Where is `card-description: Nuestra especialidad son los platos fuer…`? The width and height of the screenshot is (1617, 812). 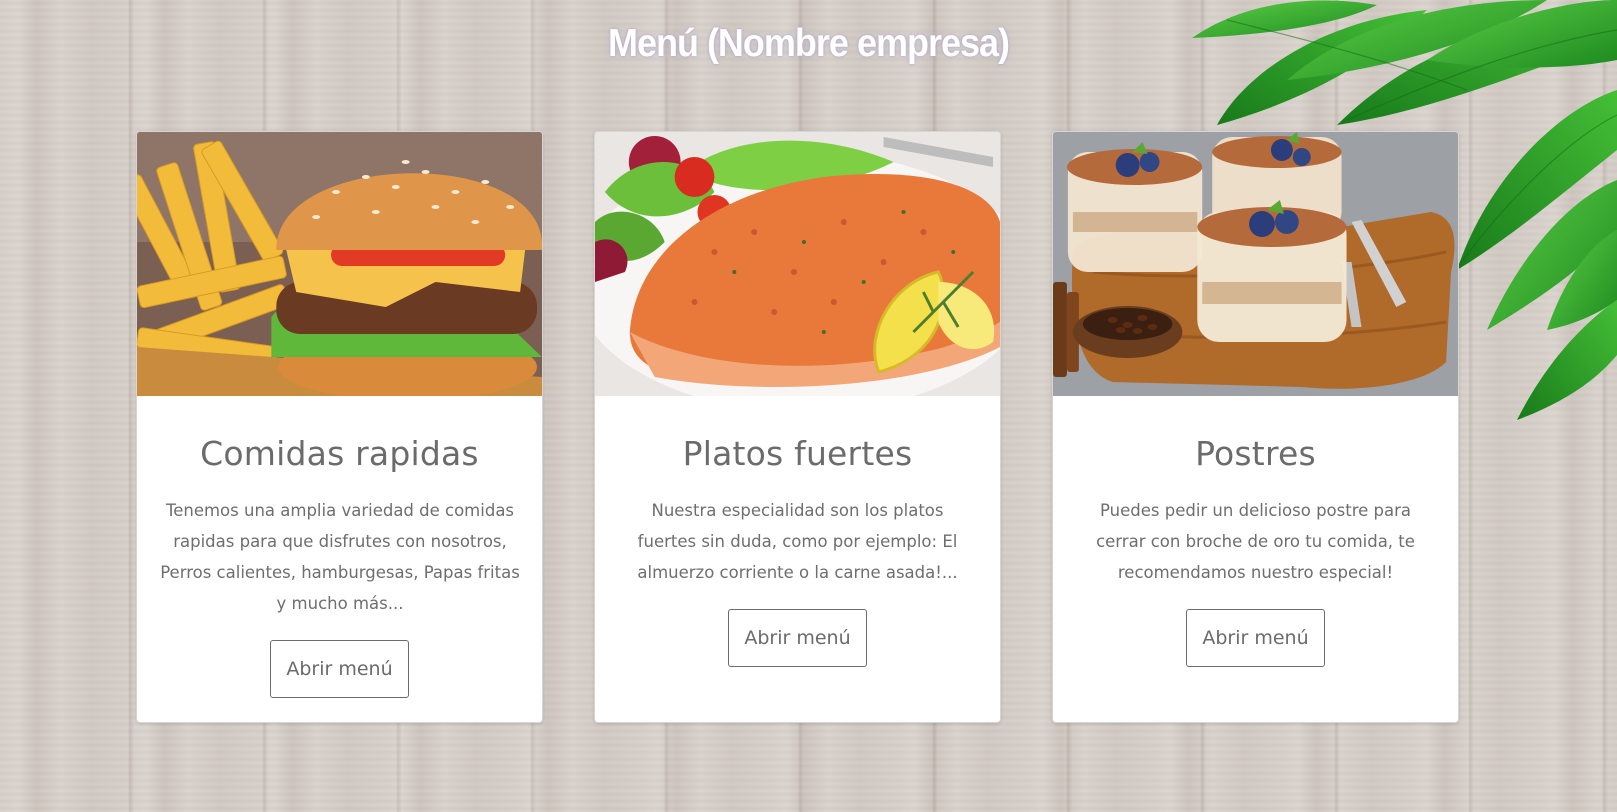 card-description: Nuestra especialidad son los platos fuer… is located at coordinates (797, 541).